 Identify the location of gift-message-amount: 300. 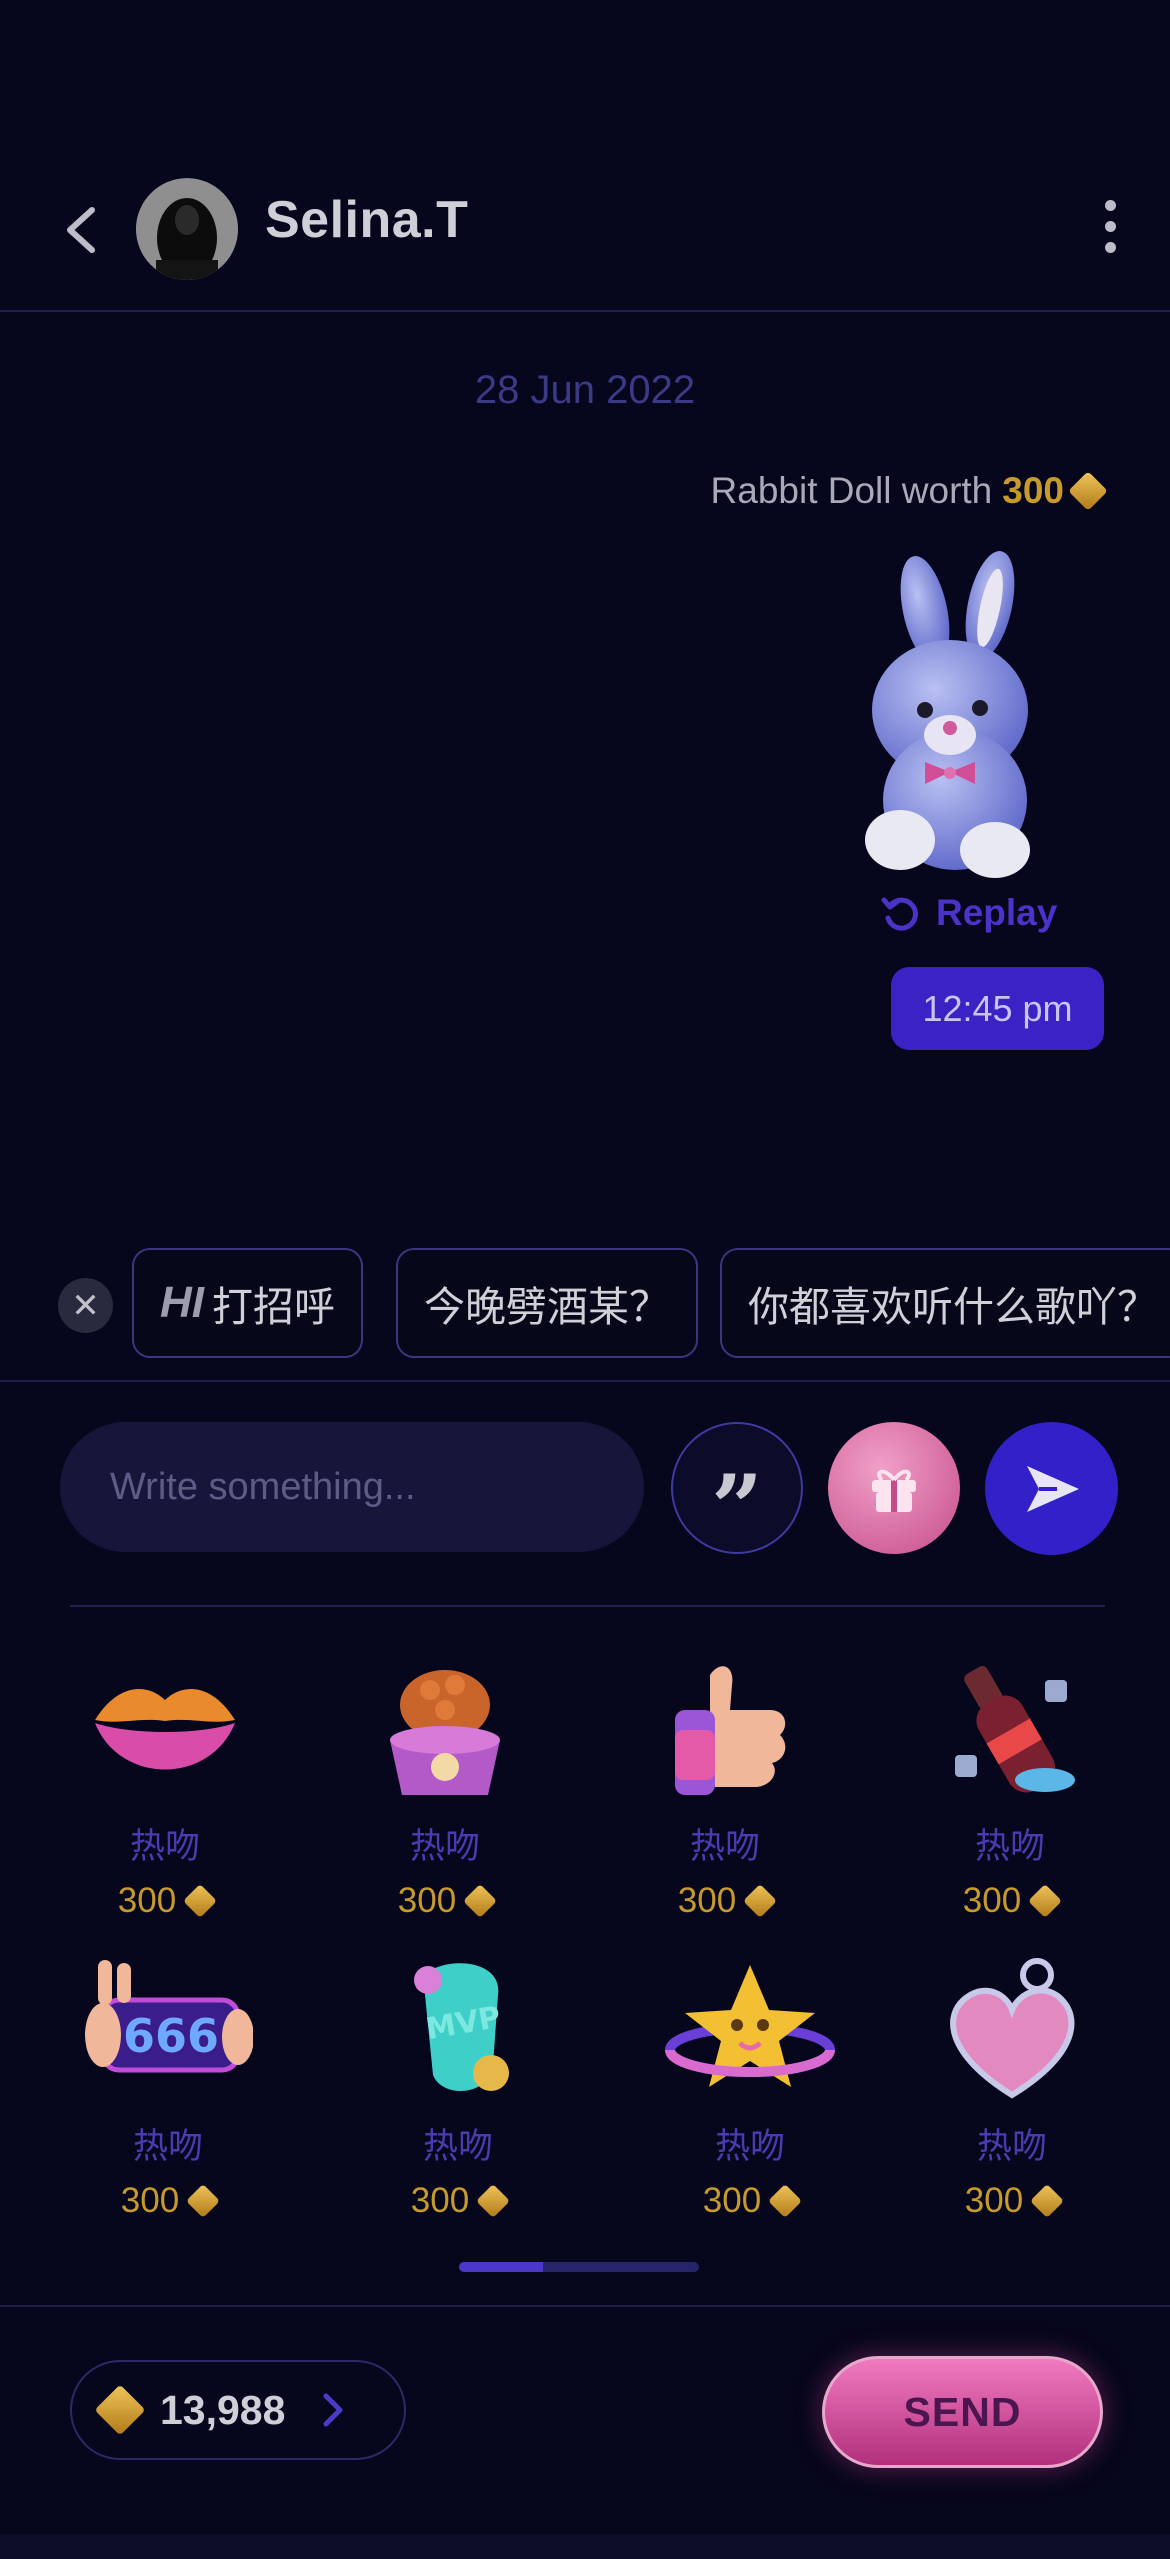
(1033, 490).